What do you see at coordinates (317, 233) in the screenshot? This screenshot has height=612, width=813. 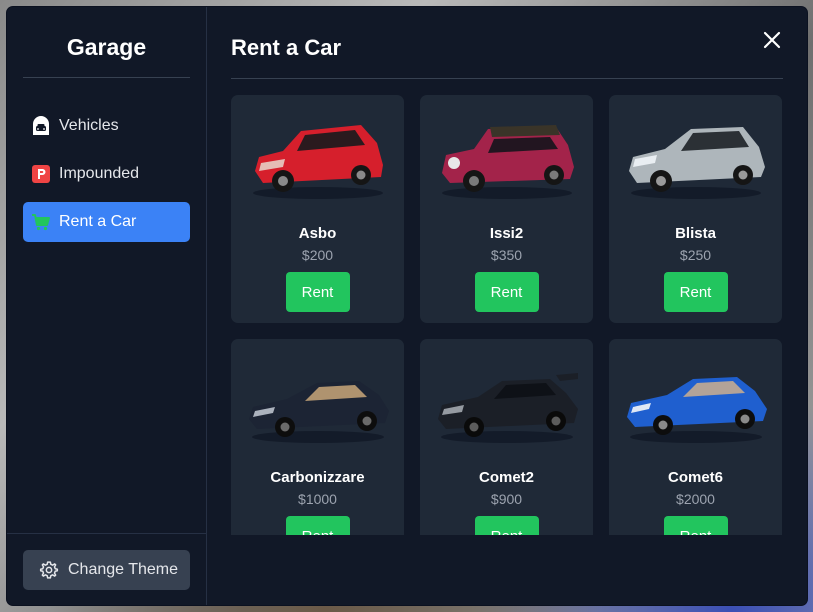 I see `vehicle-name: Asbo` at bounding box center [317, 233].